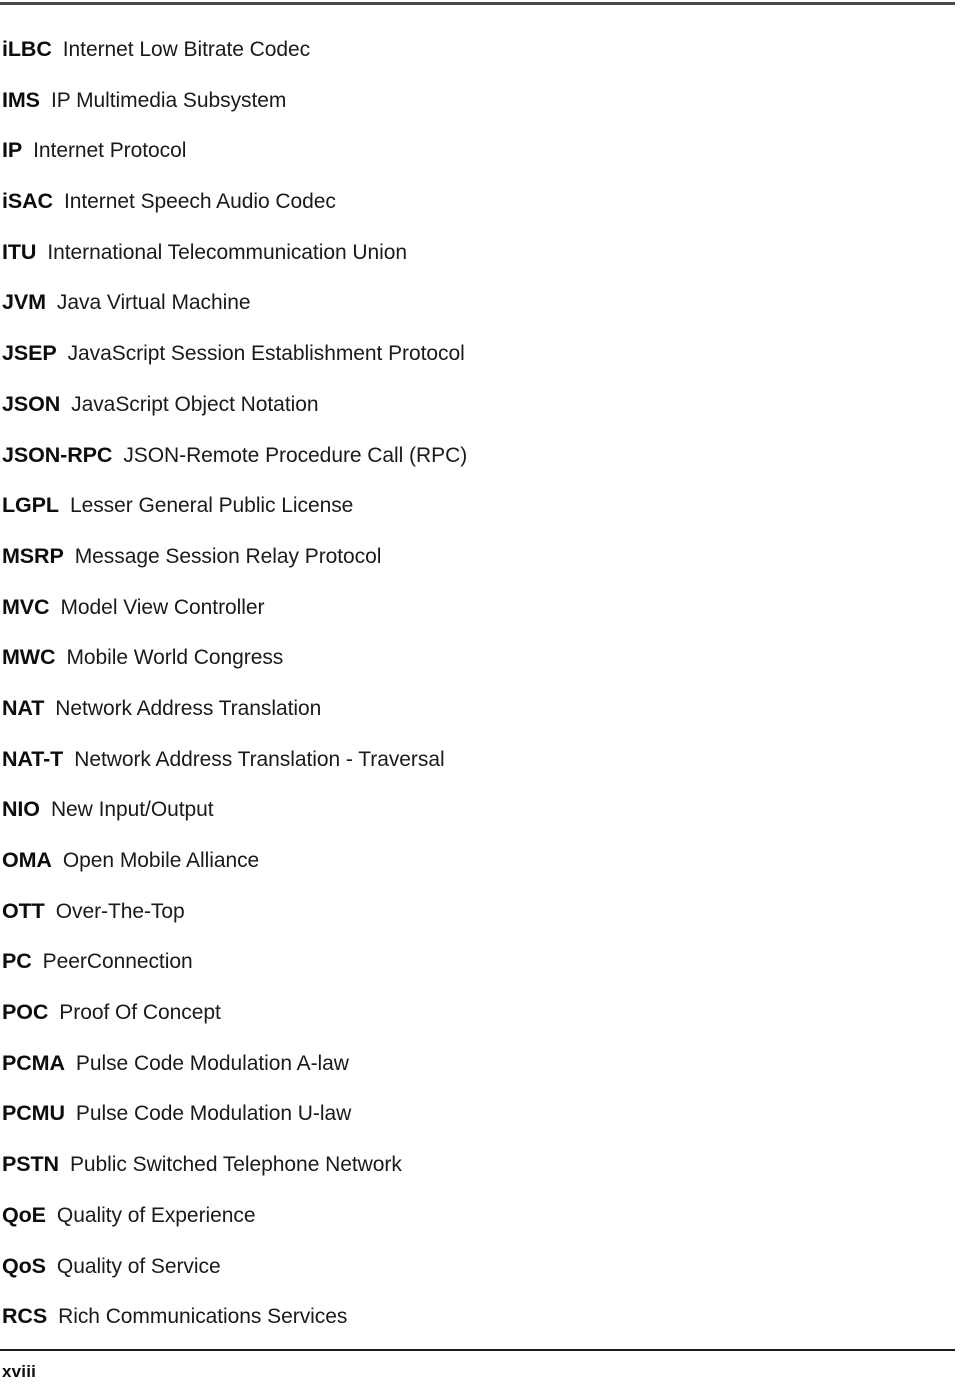 The width and height of the screenshot is (960, 1388). I want to click on abbreviation-definition: Internet Low Bitrate Codec, so click(186, 49).